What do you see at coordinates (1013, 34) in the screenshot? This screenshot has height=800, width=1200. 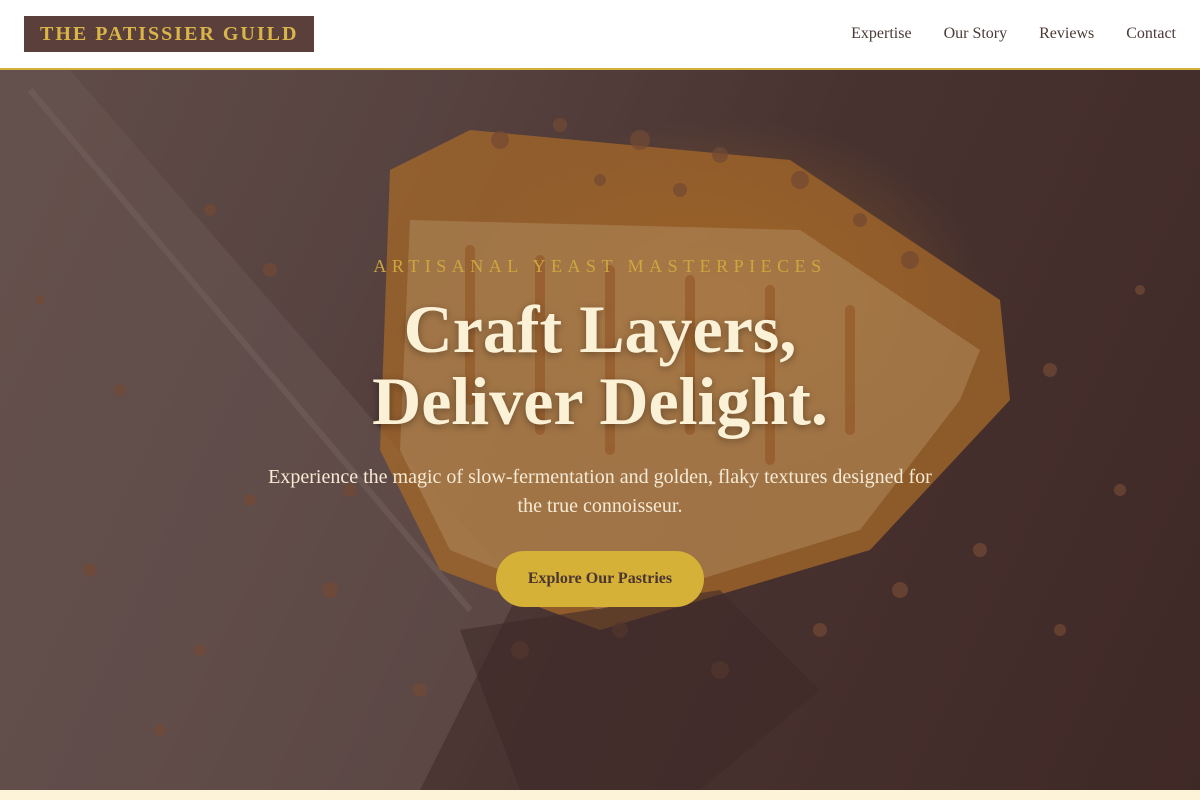 I see `main-nav: Expertise Our Story Reviews Contact` at bounding box center [1013, 34].